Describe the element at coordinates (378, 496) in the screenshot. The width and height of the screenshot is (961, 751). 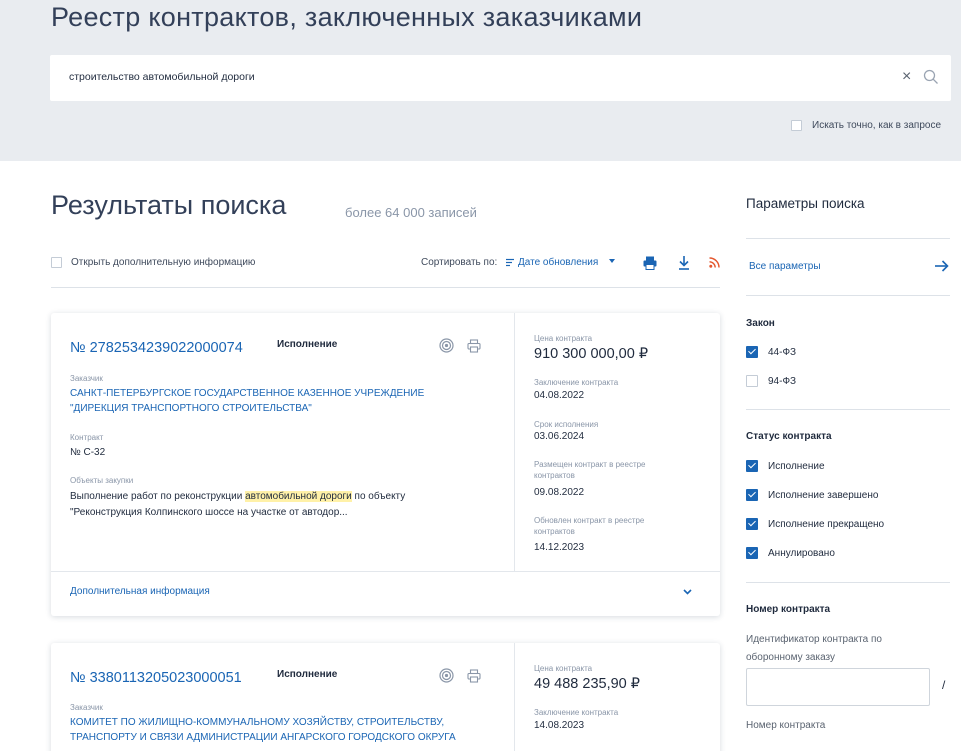
I see `objects-text-end: по объекту` at that location.